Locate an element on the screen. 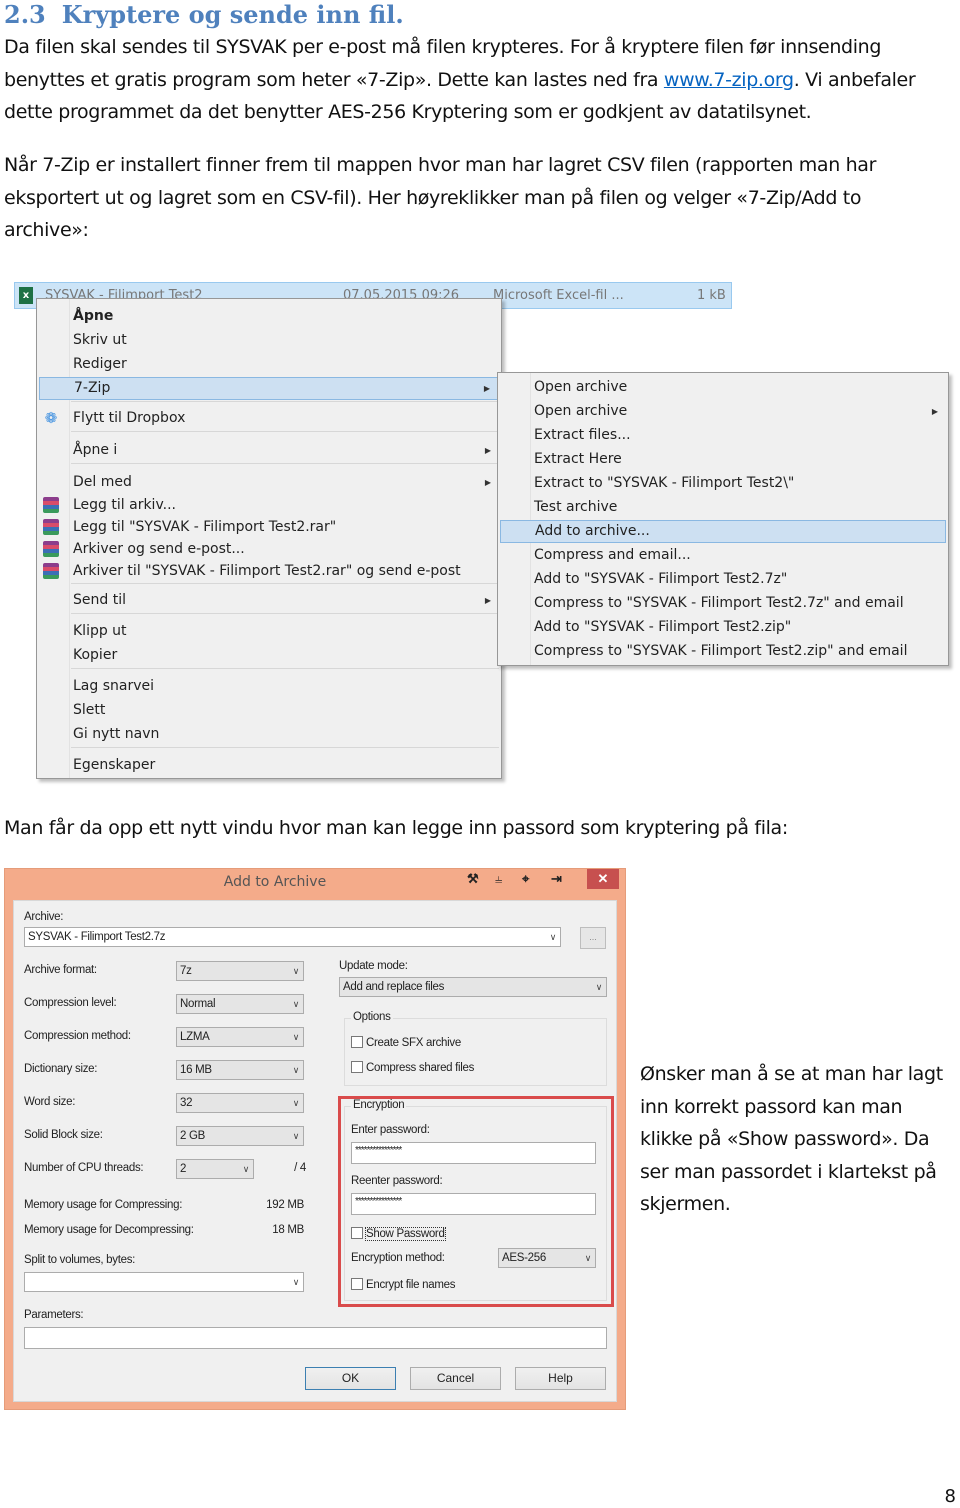 This screenshot has height=1508, width=960. show-password-checkbox: Show Password is located at coordinates (398, 1234).